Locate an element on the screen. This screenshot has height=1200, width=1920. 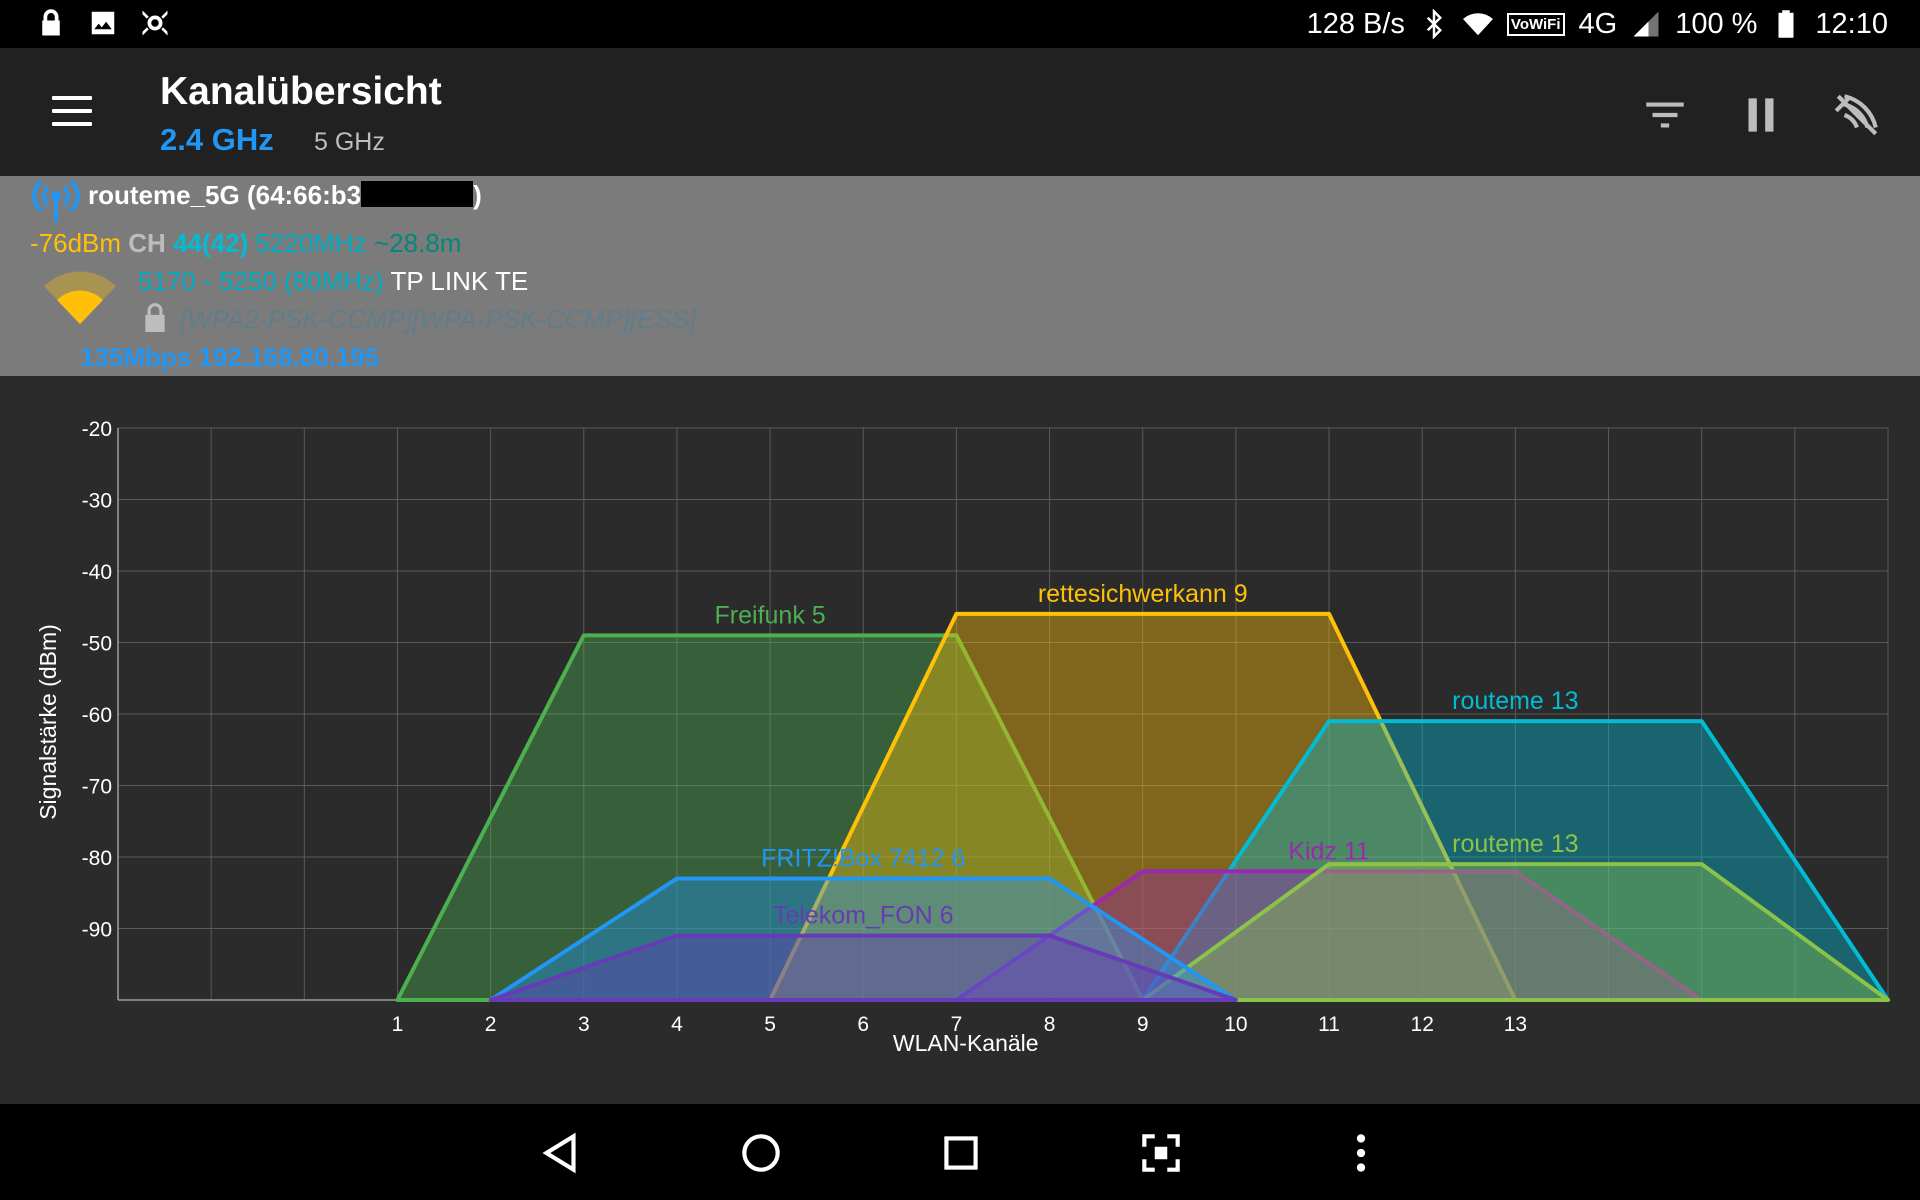
security-lock-icon is located at coordinates (155, 317).